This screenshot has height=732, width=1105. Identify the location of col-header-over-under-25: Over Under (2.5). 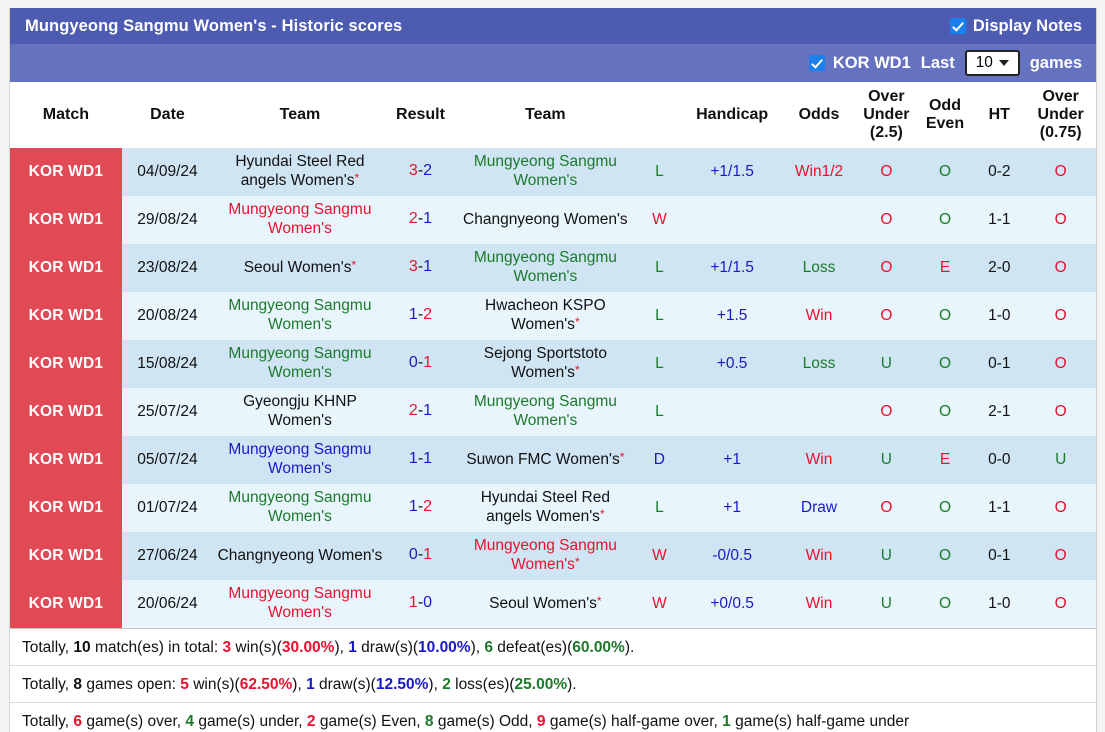
(886, 115).